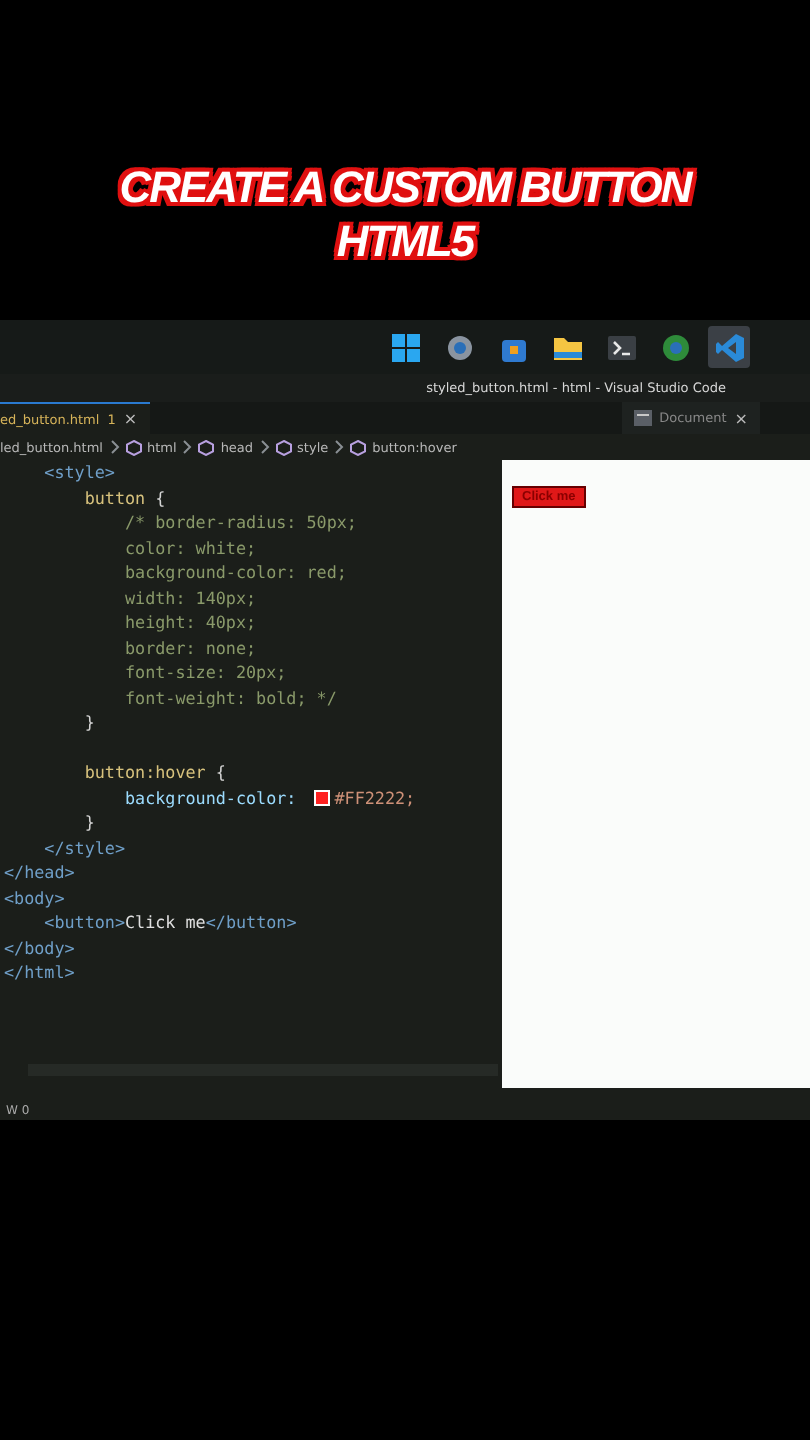 The height and width of the screenshot is (1440, 810). I want to click on windows-icon, so click(405, 347).